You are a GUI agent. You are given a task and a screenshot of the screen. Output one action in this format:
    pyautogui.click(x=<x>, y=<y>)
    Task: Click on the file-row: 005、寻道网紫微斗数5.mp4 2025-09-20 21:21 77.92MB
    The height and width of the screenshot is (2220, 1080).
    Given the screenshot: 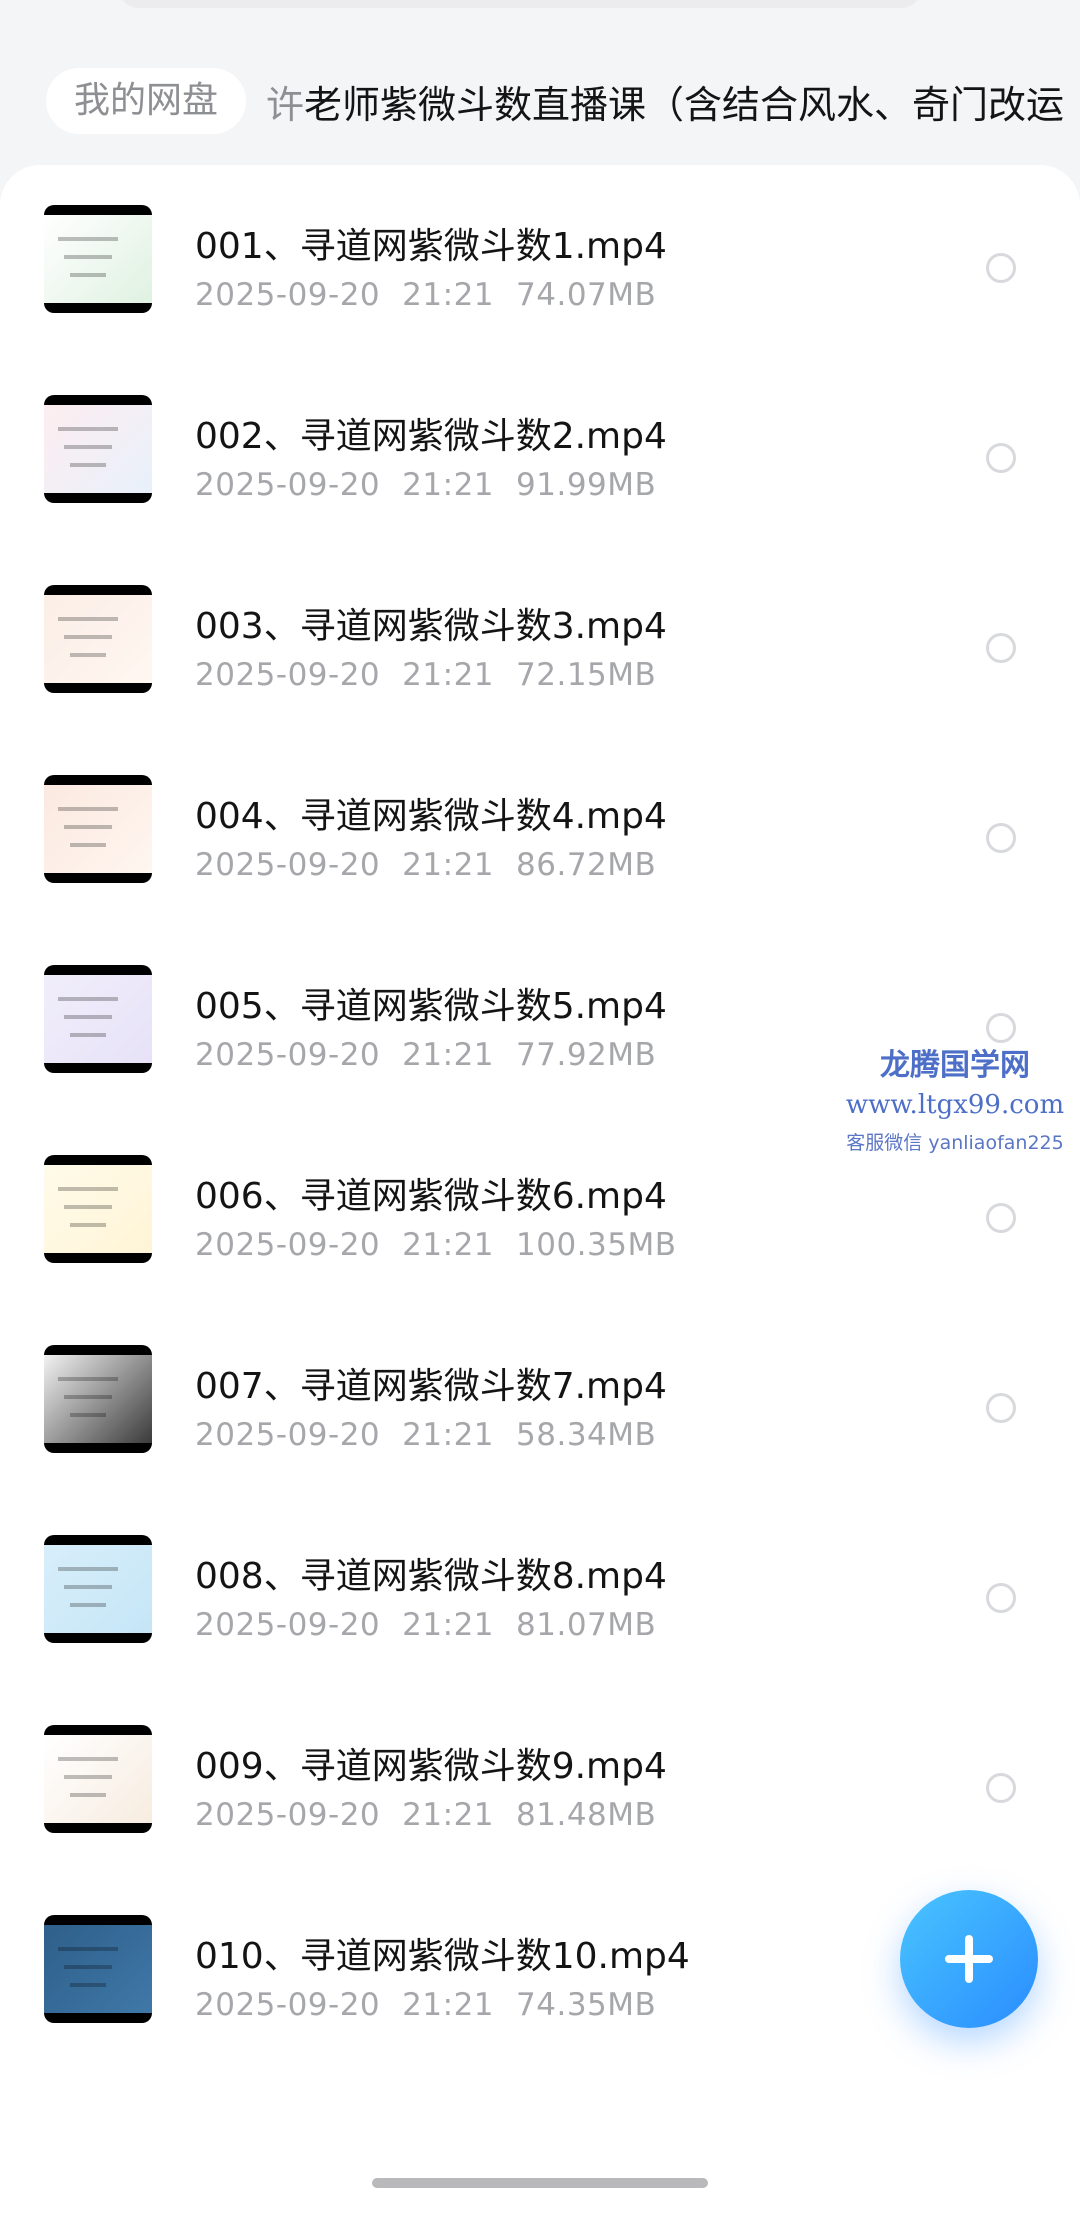 What is the action you would take?
    pyautogui.click(x=540, y=1020)
    